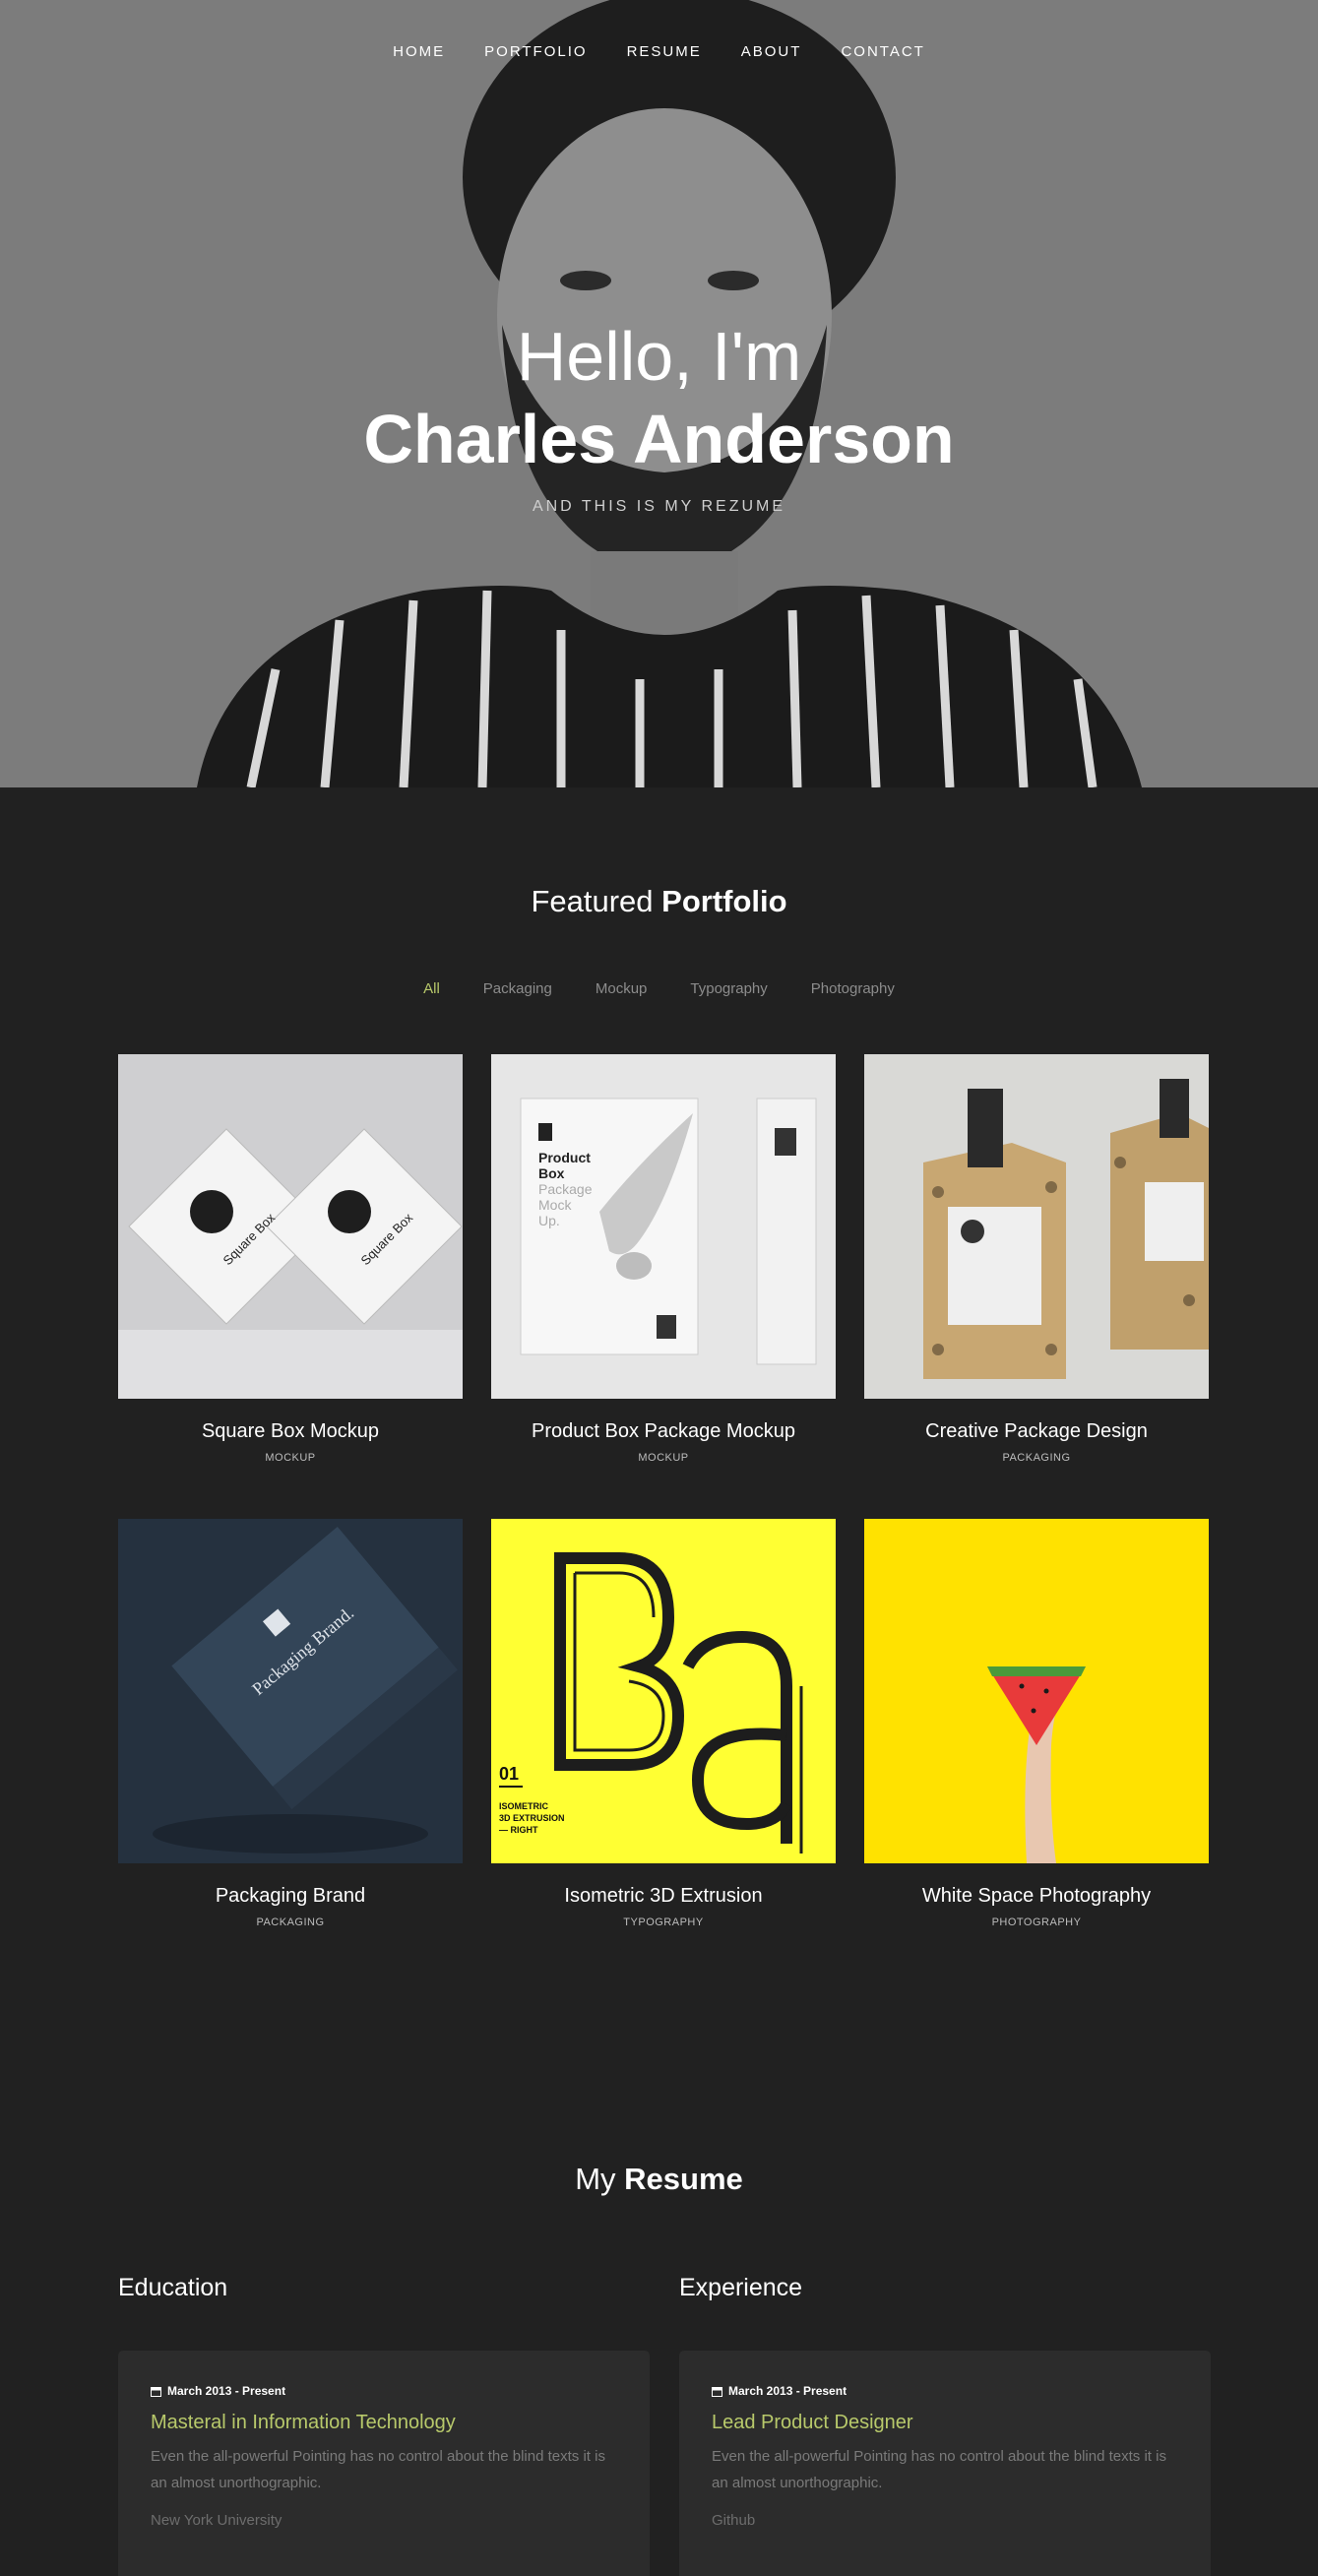 This screenshot has height=2576, width=1318. Describe the element at coordinates (303, 2422) in the screenshot. I see `education-role: Masteral in Information Technology` at that location.